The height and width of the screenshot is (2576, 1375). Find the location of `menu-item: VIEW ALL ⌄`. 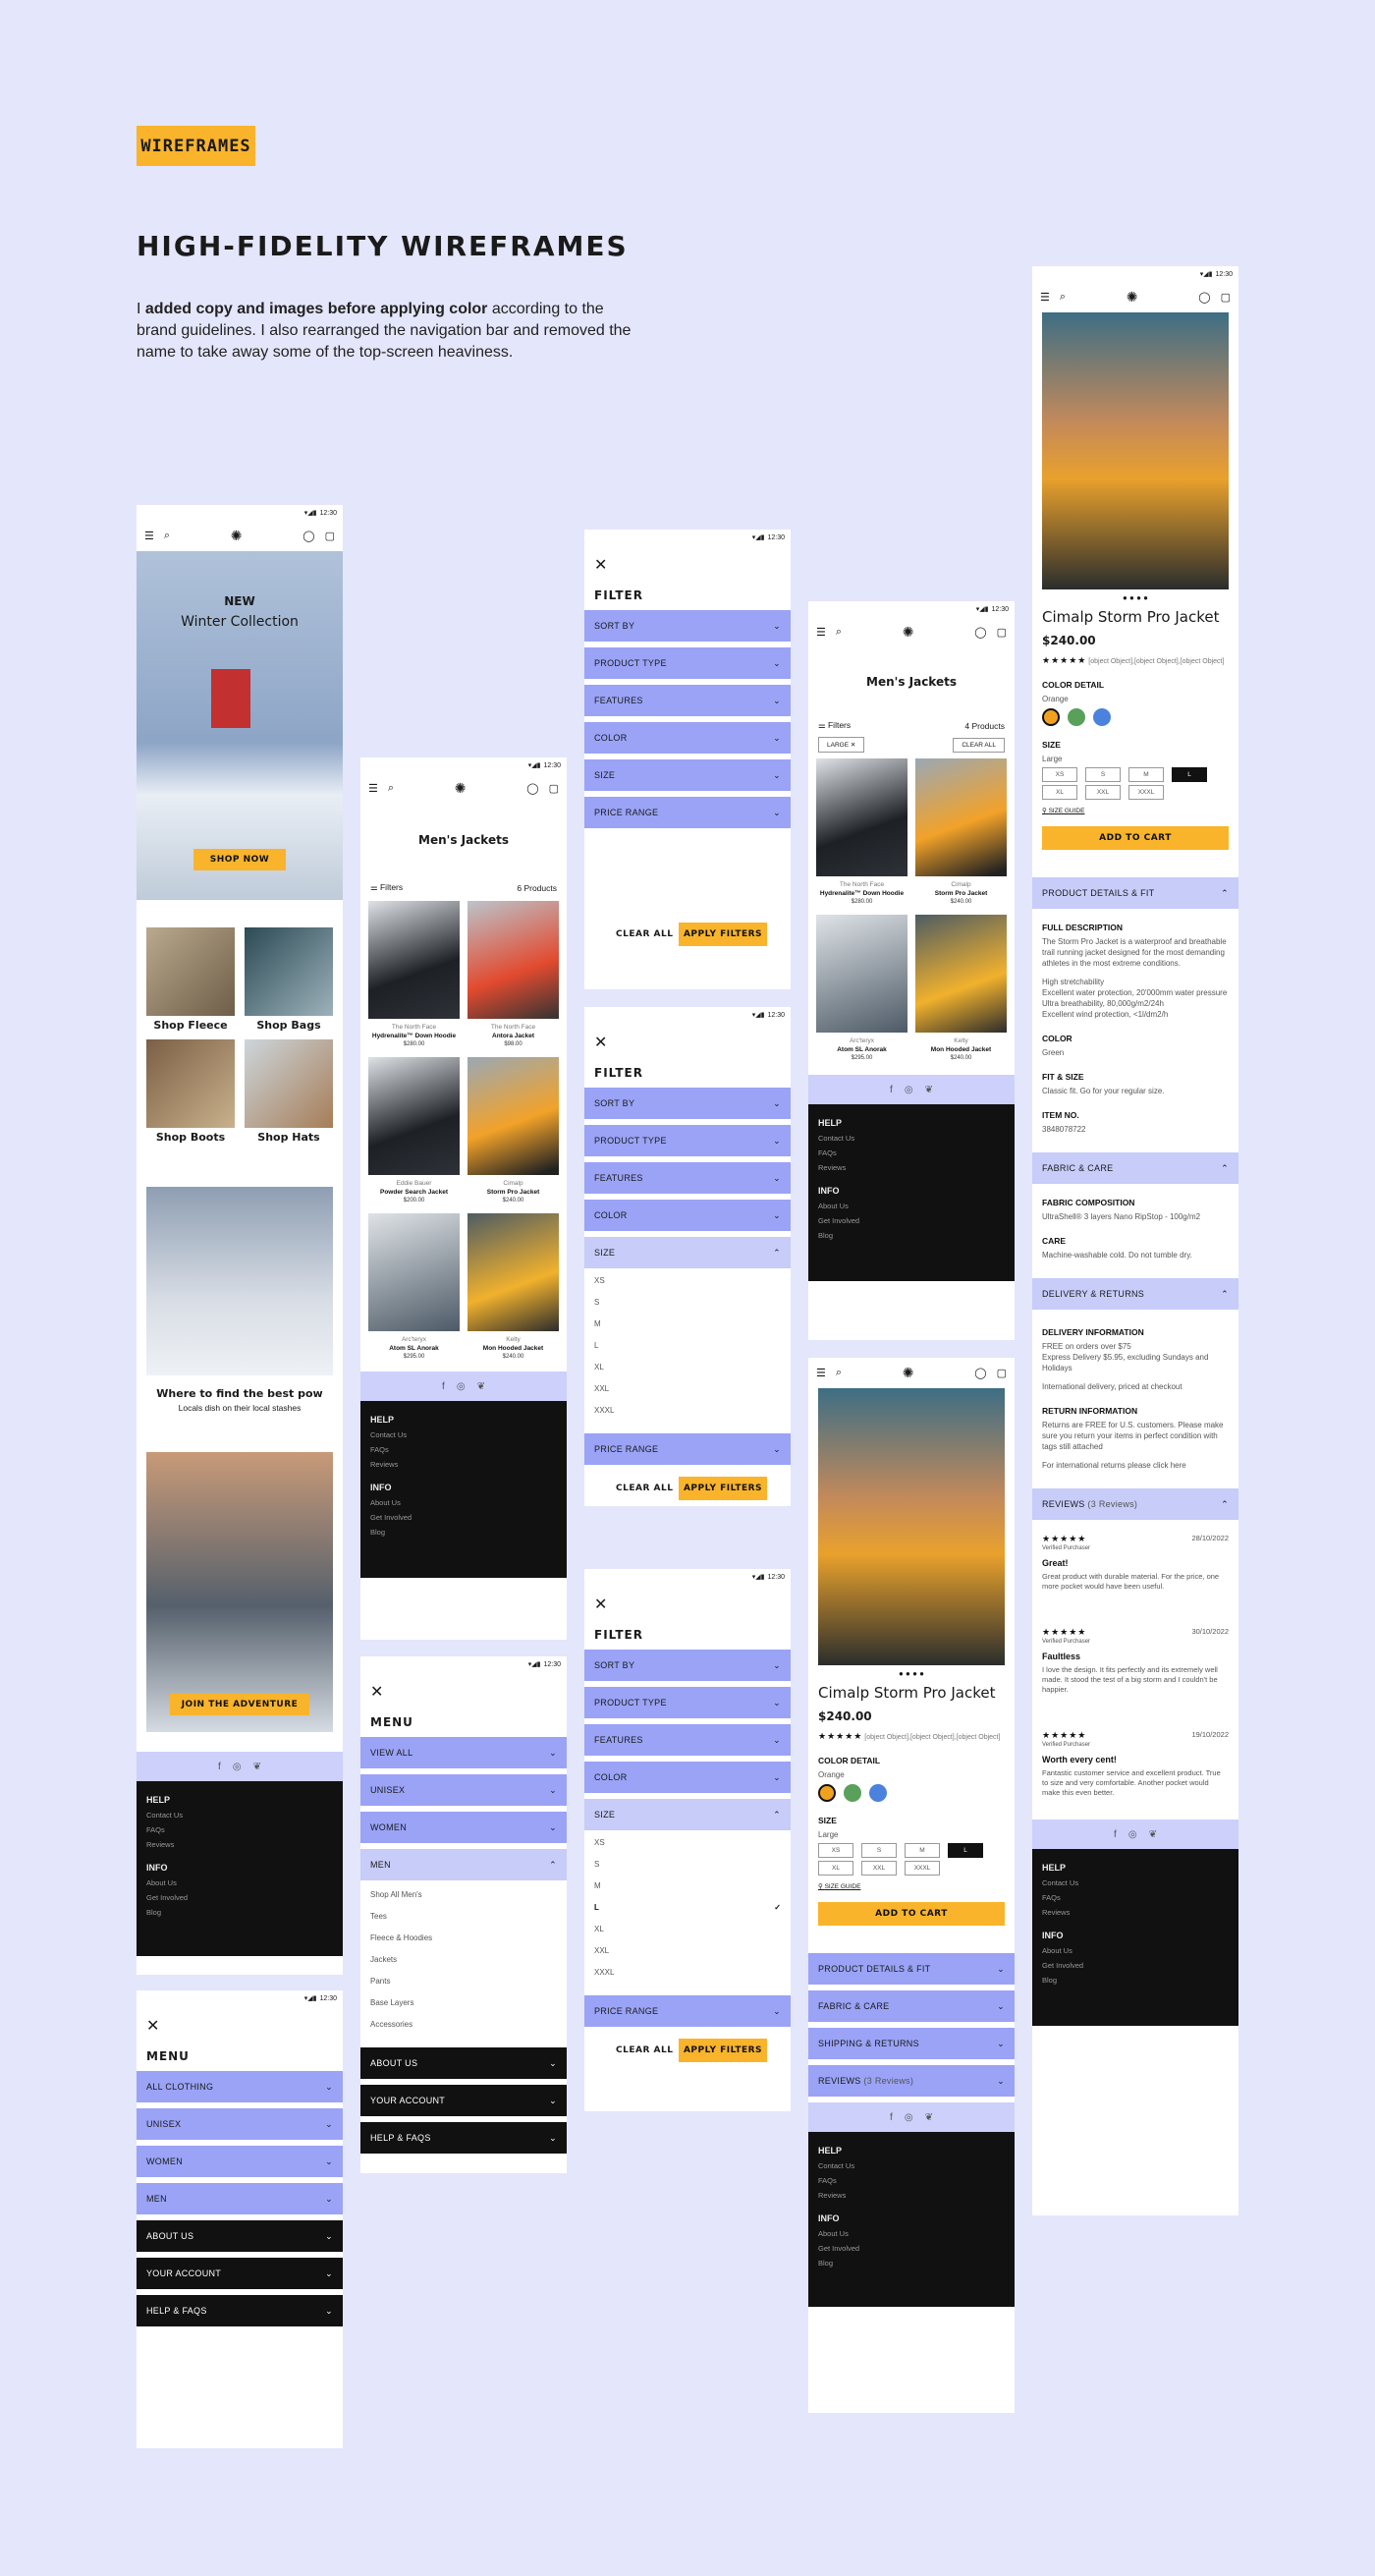

menu-item: VIEW ALL ⌄ is located at coordinates (463, 1752).